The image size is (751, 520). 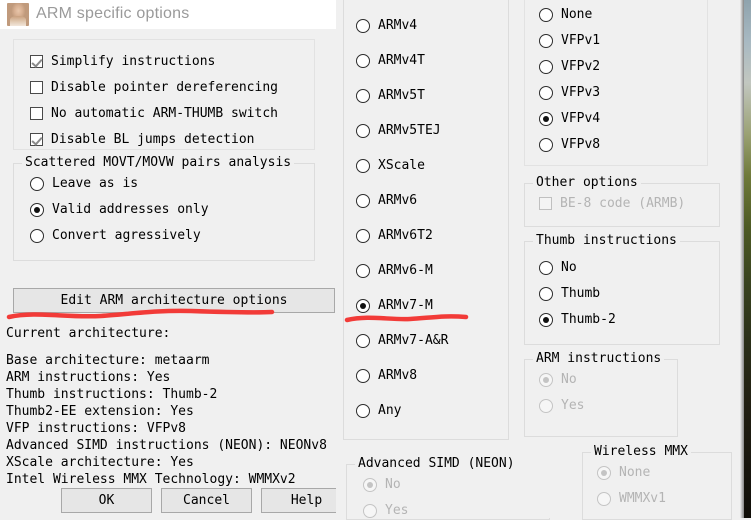 I want to click on radio-label: No, so click(x=393, y=484).